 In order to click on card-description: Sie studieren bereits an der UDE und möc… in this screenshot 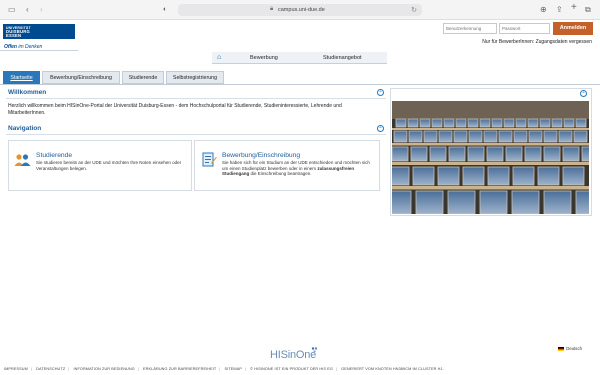, I will do `click(109, 165)`.